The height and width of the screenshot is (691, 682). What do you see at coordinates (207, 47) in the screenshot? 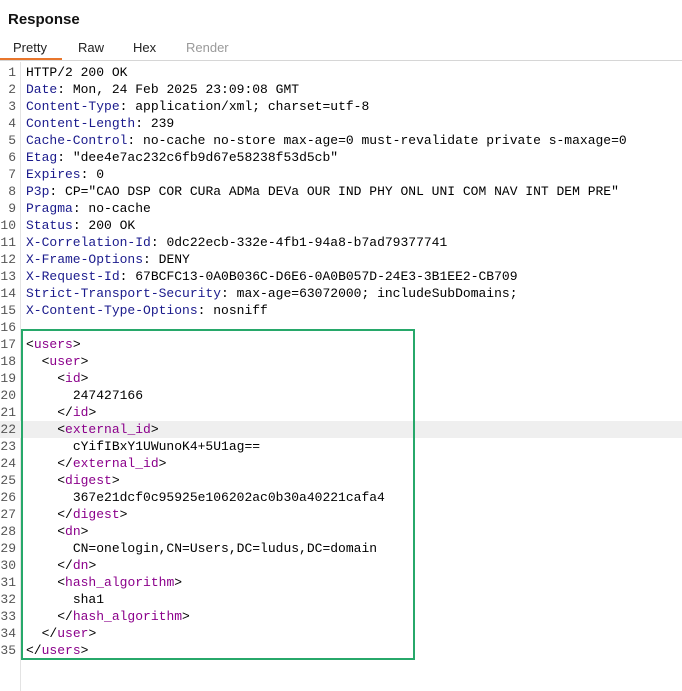
I see `tab-render: Render` at bounding box center [207, 47].